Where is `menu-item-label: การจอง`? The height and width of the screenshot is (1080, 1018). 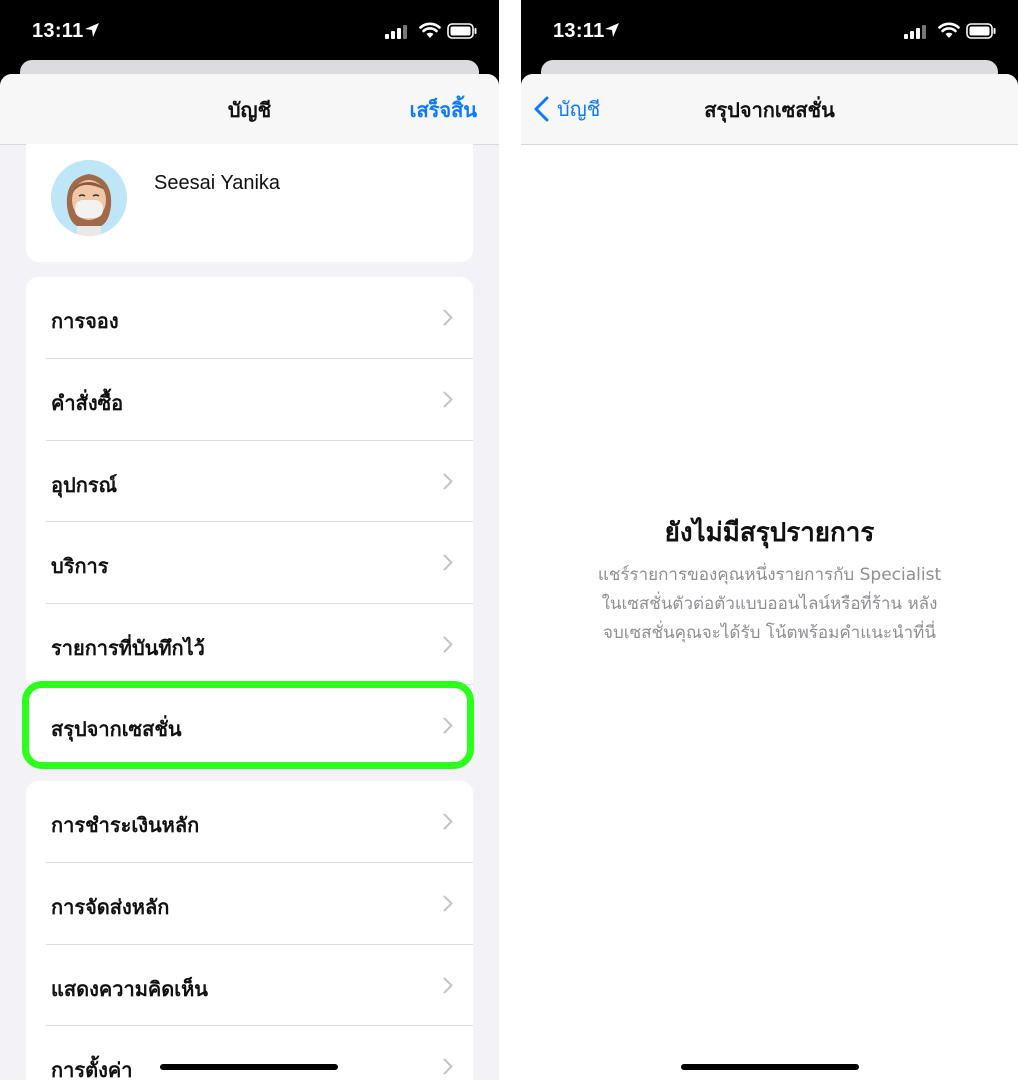
menu-item-label: การจอง is located at coordinates (85, 321).